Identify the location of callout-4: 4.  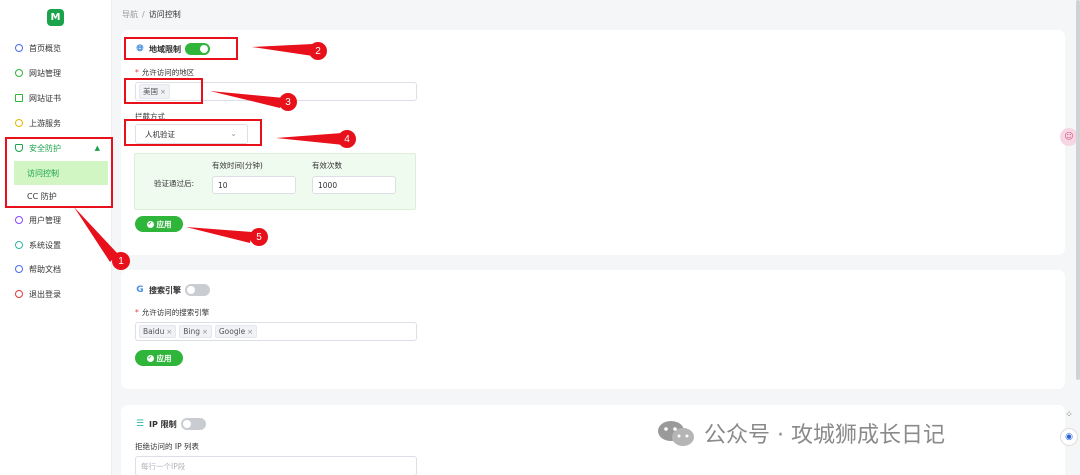
(347, 139).